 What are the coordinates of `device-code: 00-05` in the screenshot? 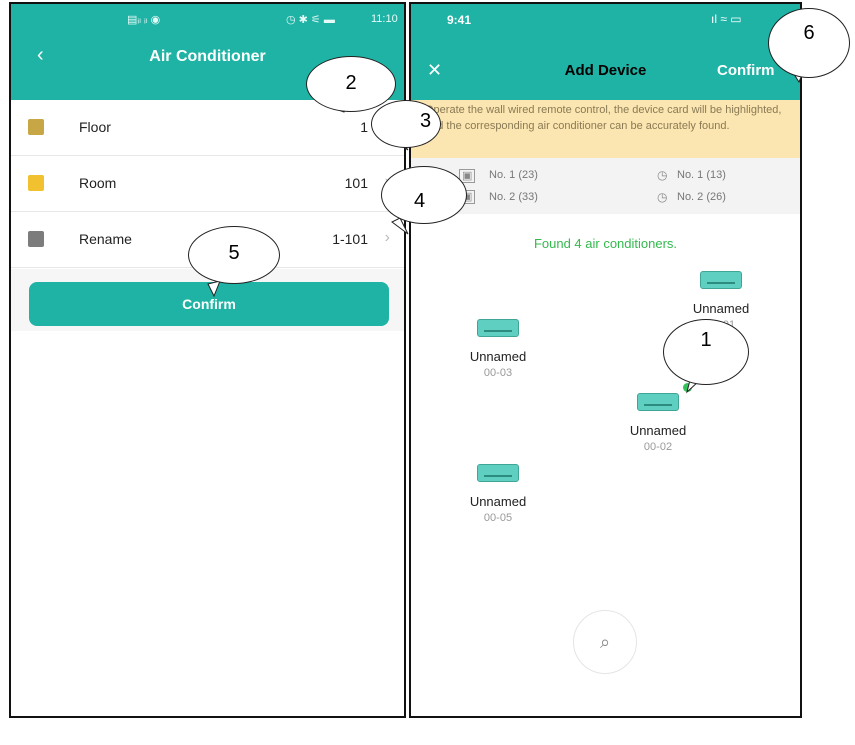 It's located at (498, 518).